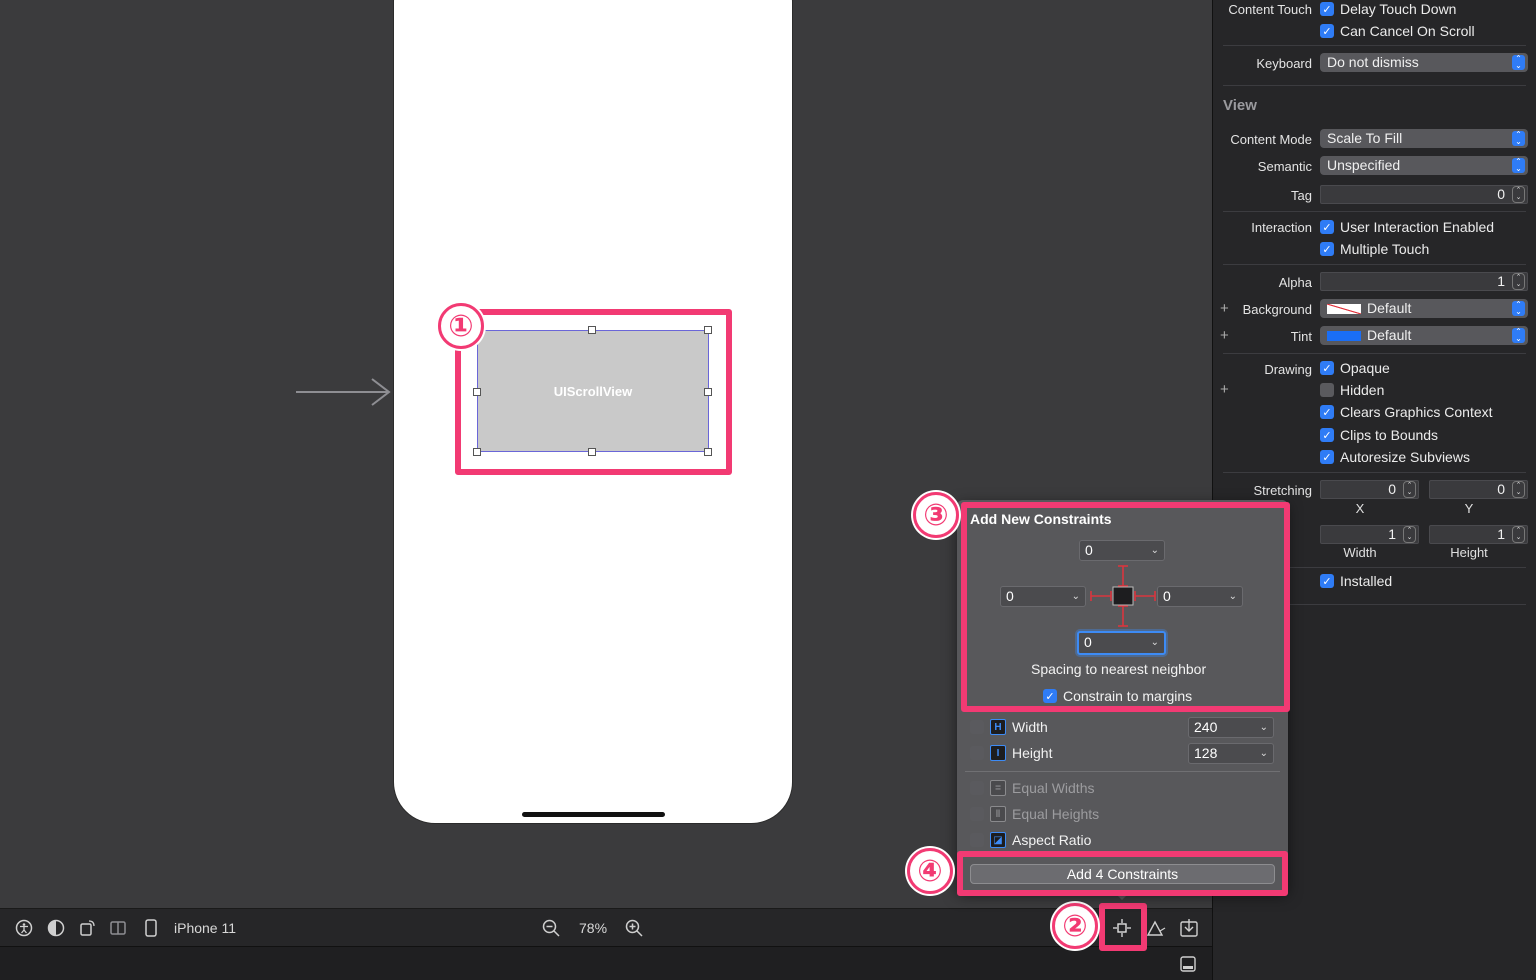 The width and height of the screenshot is (1536, 980). What do you see at coordinates (1424, 281) in the screenshot?
I see `alpha-field: 1 ⌃ ⌄` at bounding box center [1424, 281].